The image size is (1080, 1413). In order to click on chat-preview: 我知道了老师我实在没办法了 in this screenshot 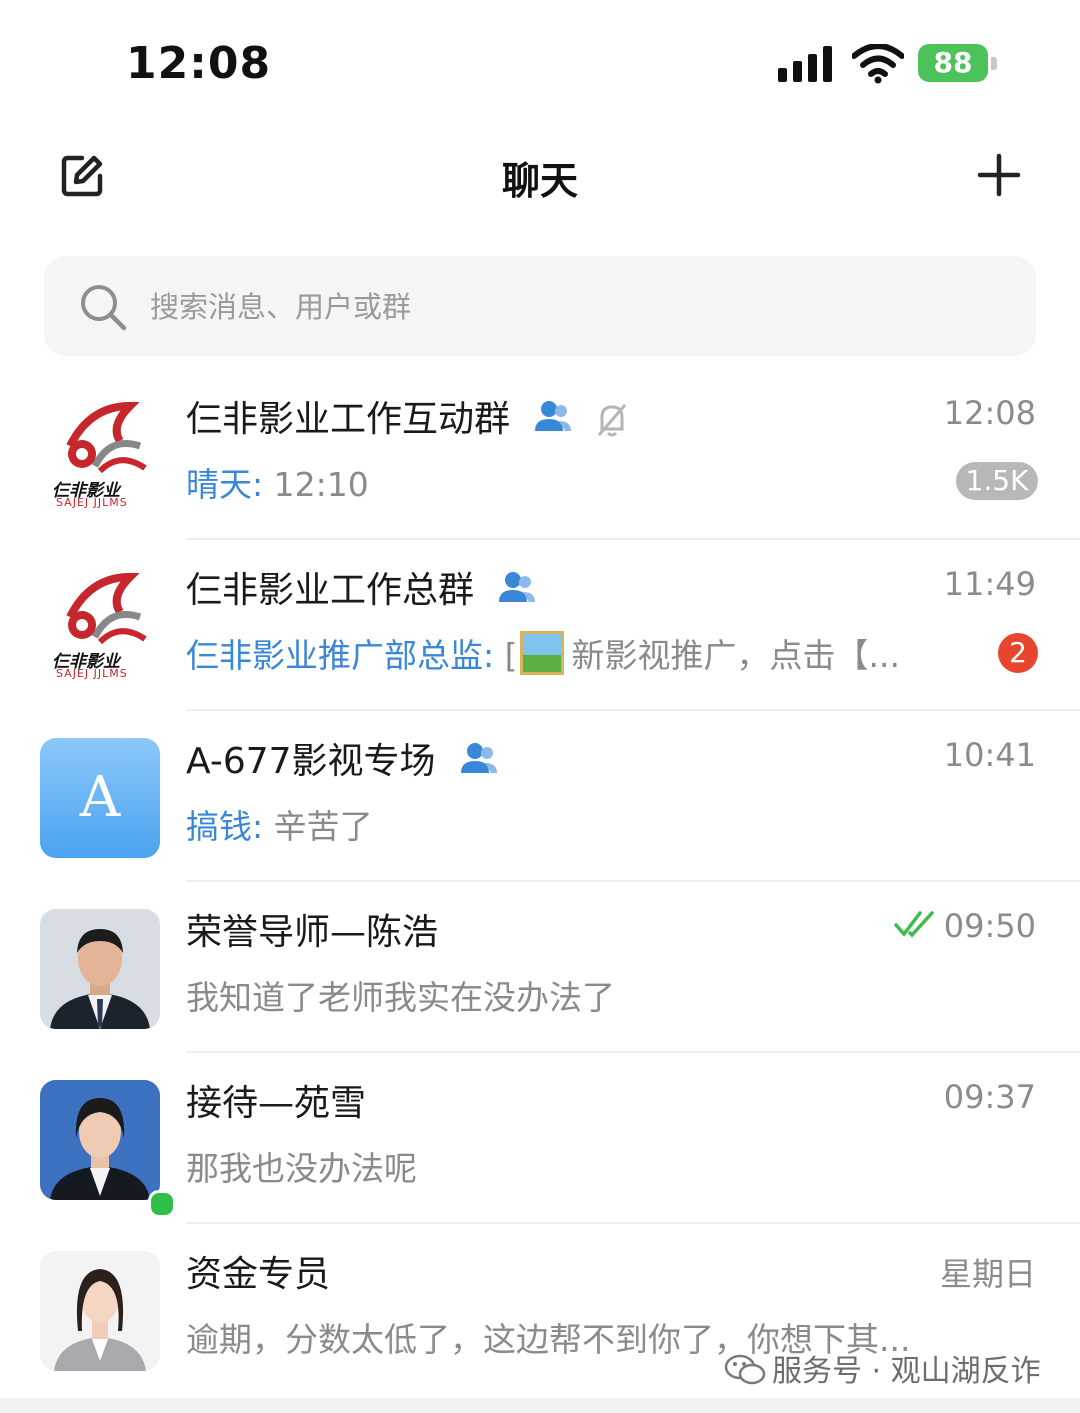, I will do `click(400, 995)`.